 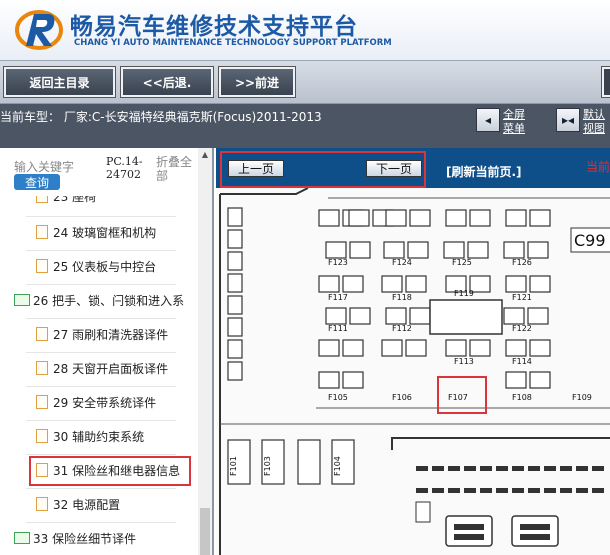 I want to click on tree-folder: 26 把手、锁、闩锁和进入系, so click(x=99, y=300).